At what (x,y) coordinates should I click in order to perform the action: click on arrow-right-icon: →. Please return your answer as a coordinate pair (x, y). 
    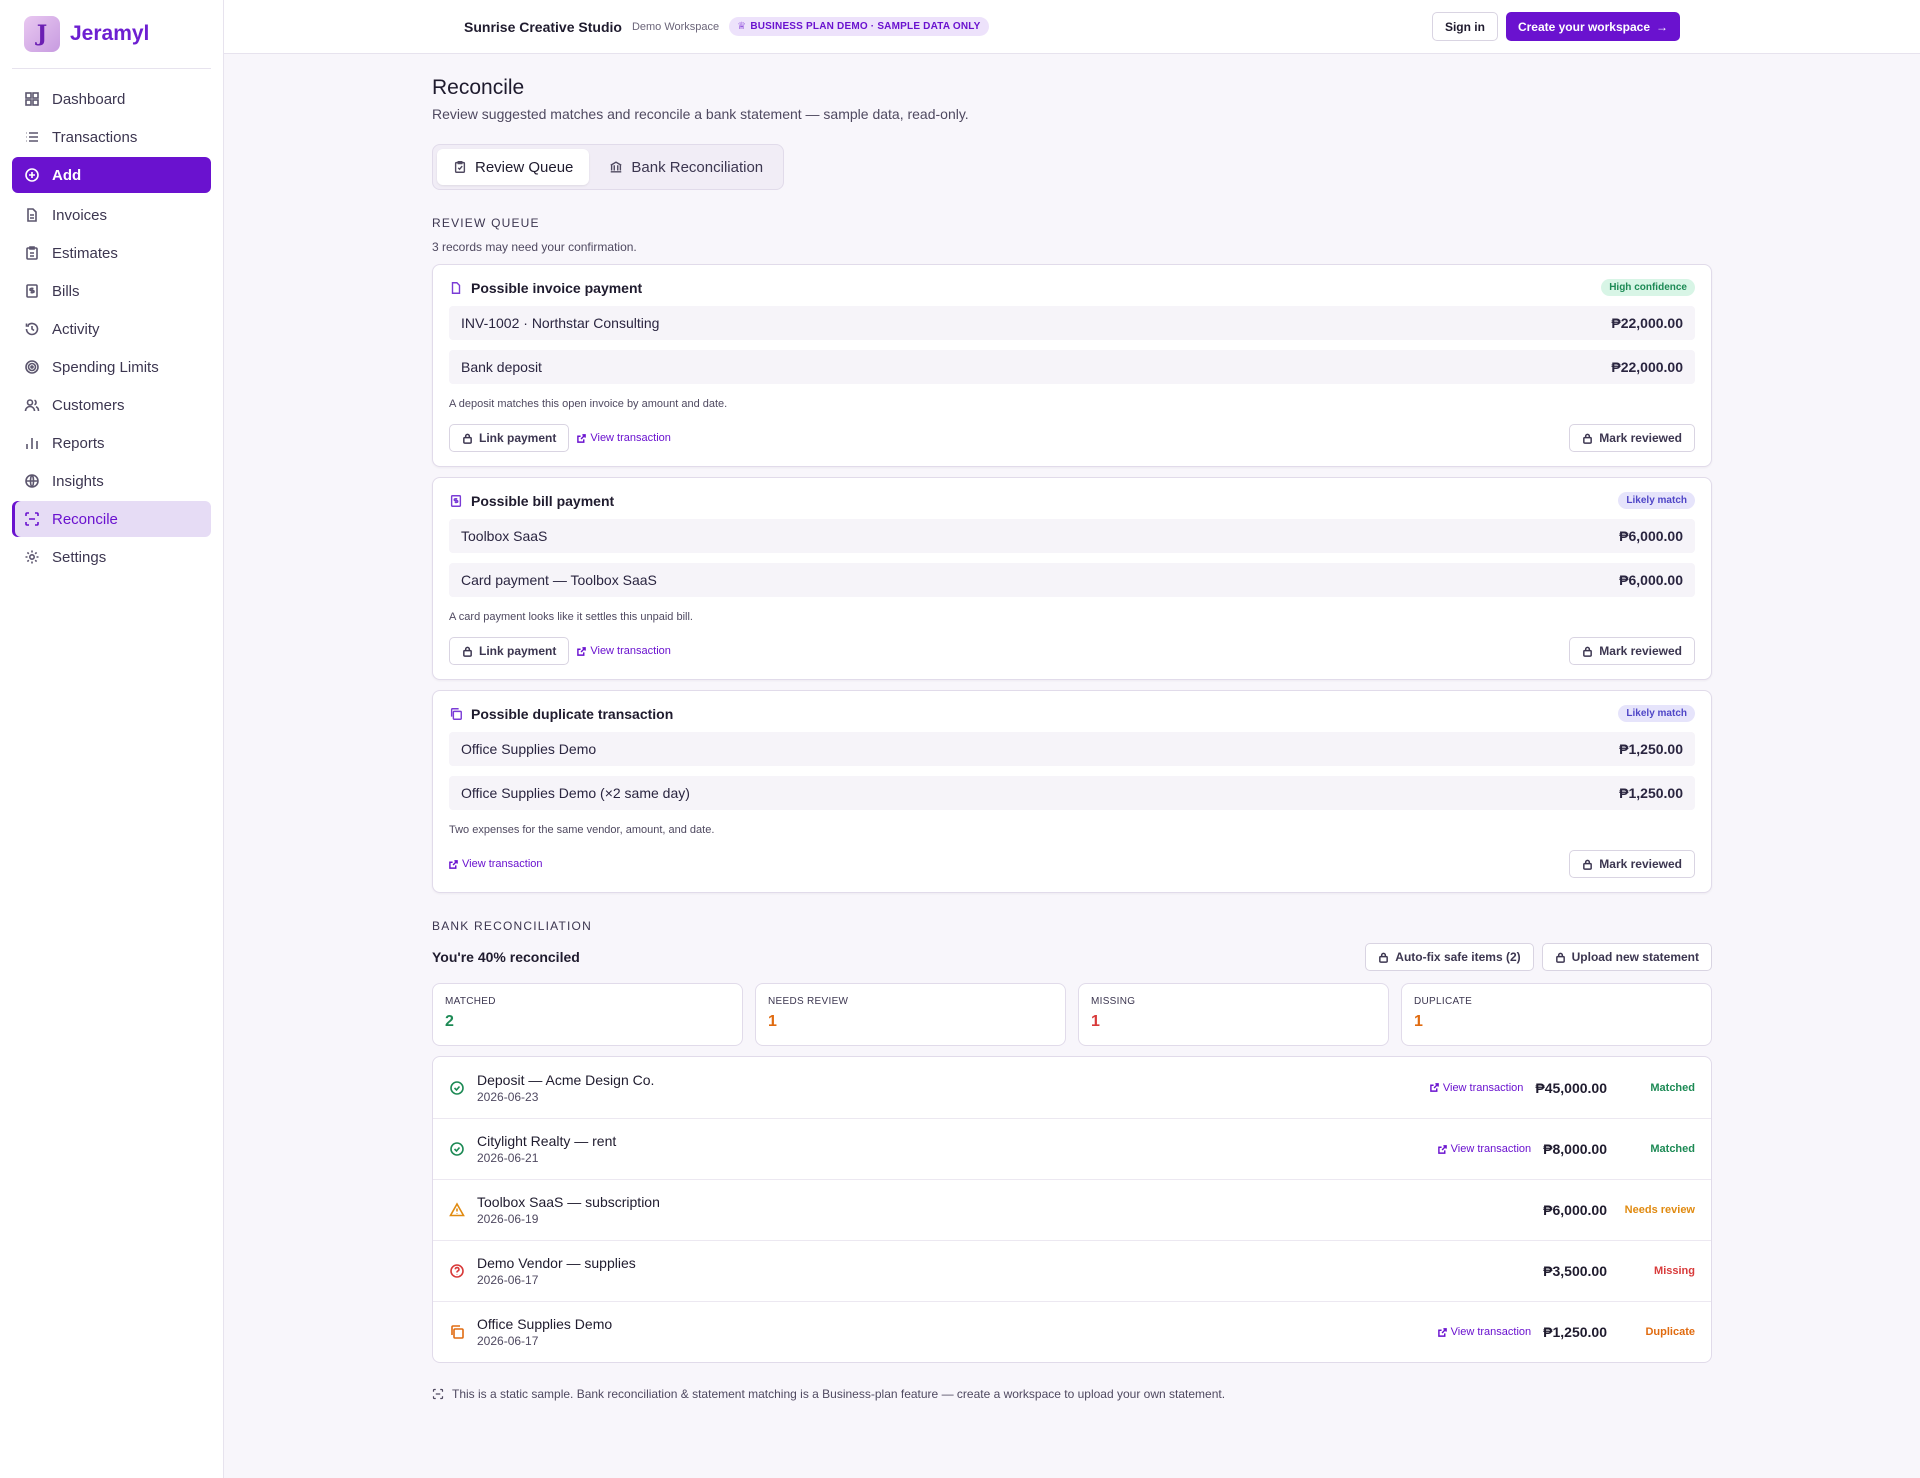
    Looking at the image, I should click on (1662, 26).